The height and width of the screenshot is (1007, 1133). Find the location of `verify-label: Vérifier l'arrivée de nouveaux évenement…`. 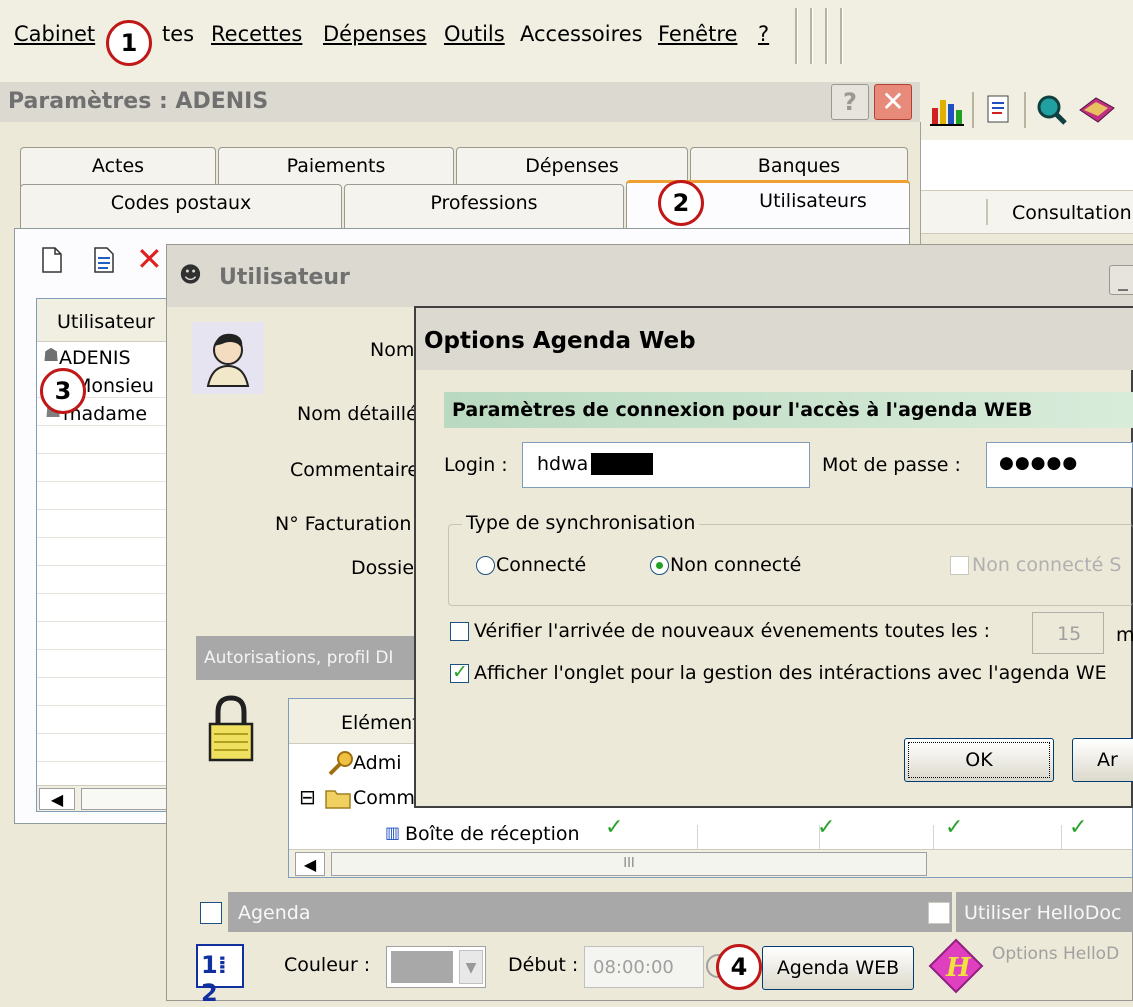

verify-label: Vérifier l'arrivée de nouveaux évenement… is located at coordinates (732, 631).